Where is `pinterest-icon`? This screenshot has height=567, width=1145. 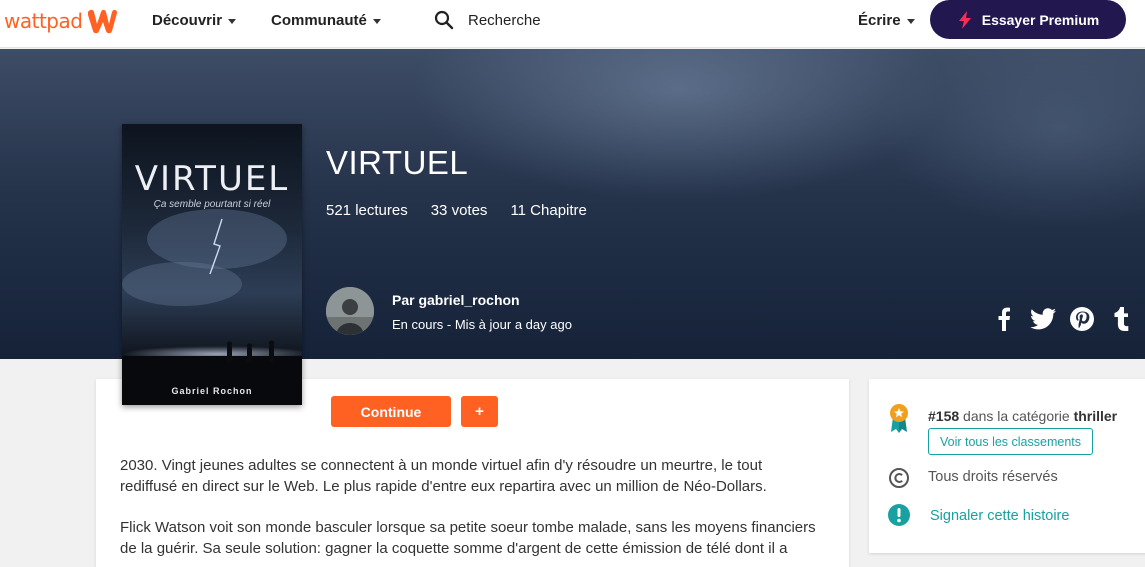
pinterest-icon is located at coordinates (1082, 319).